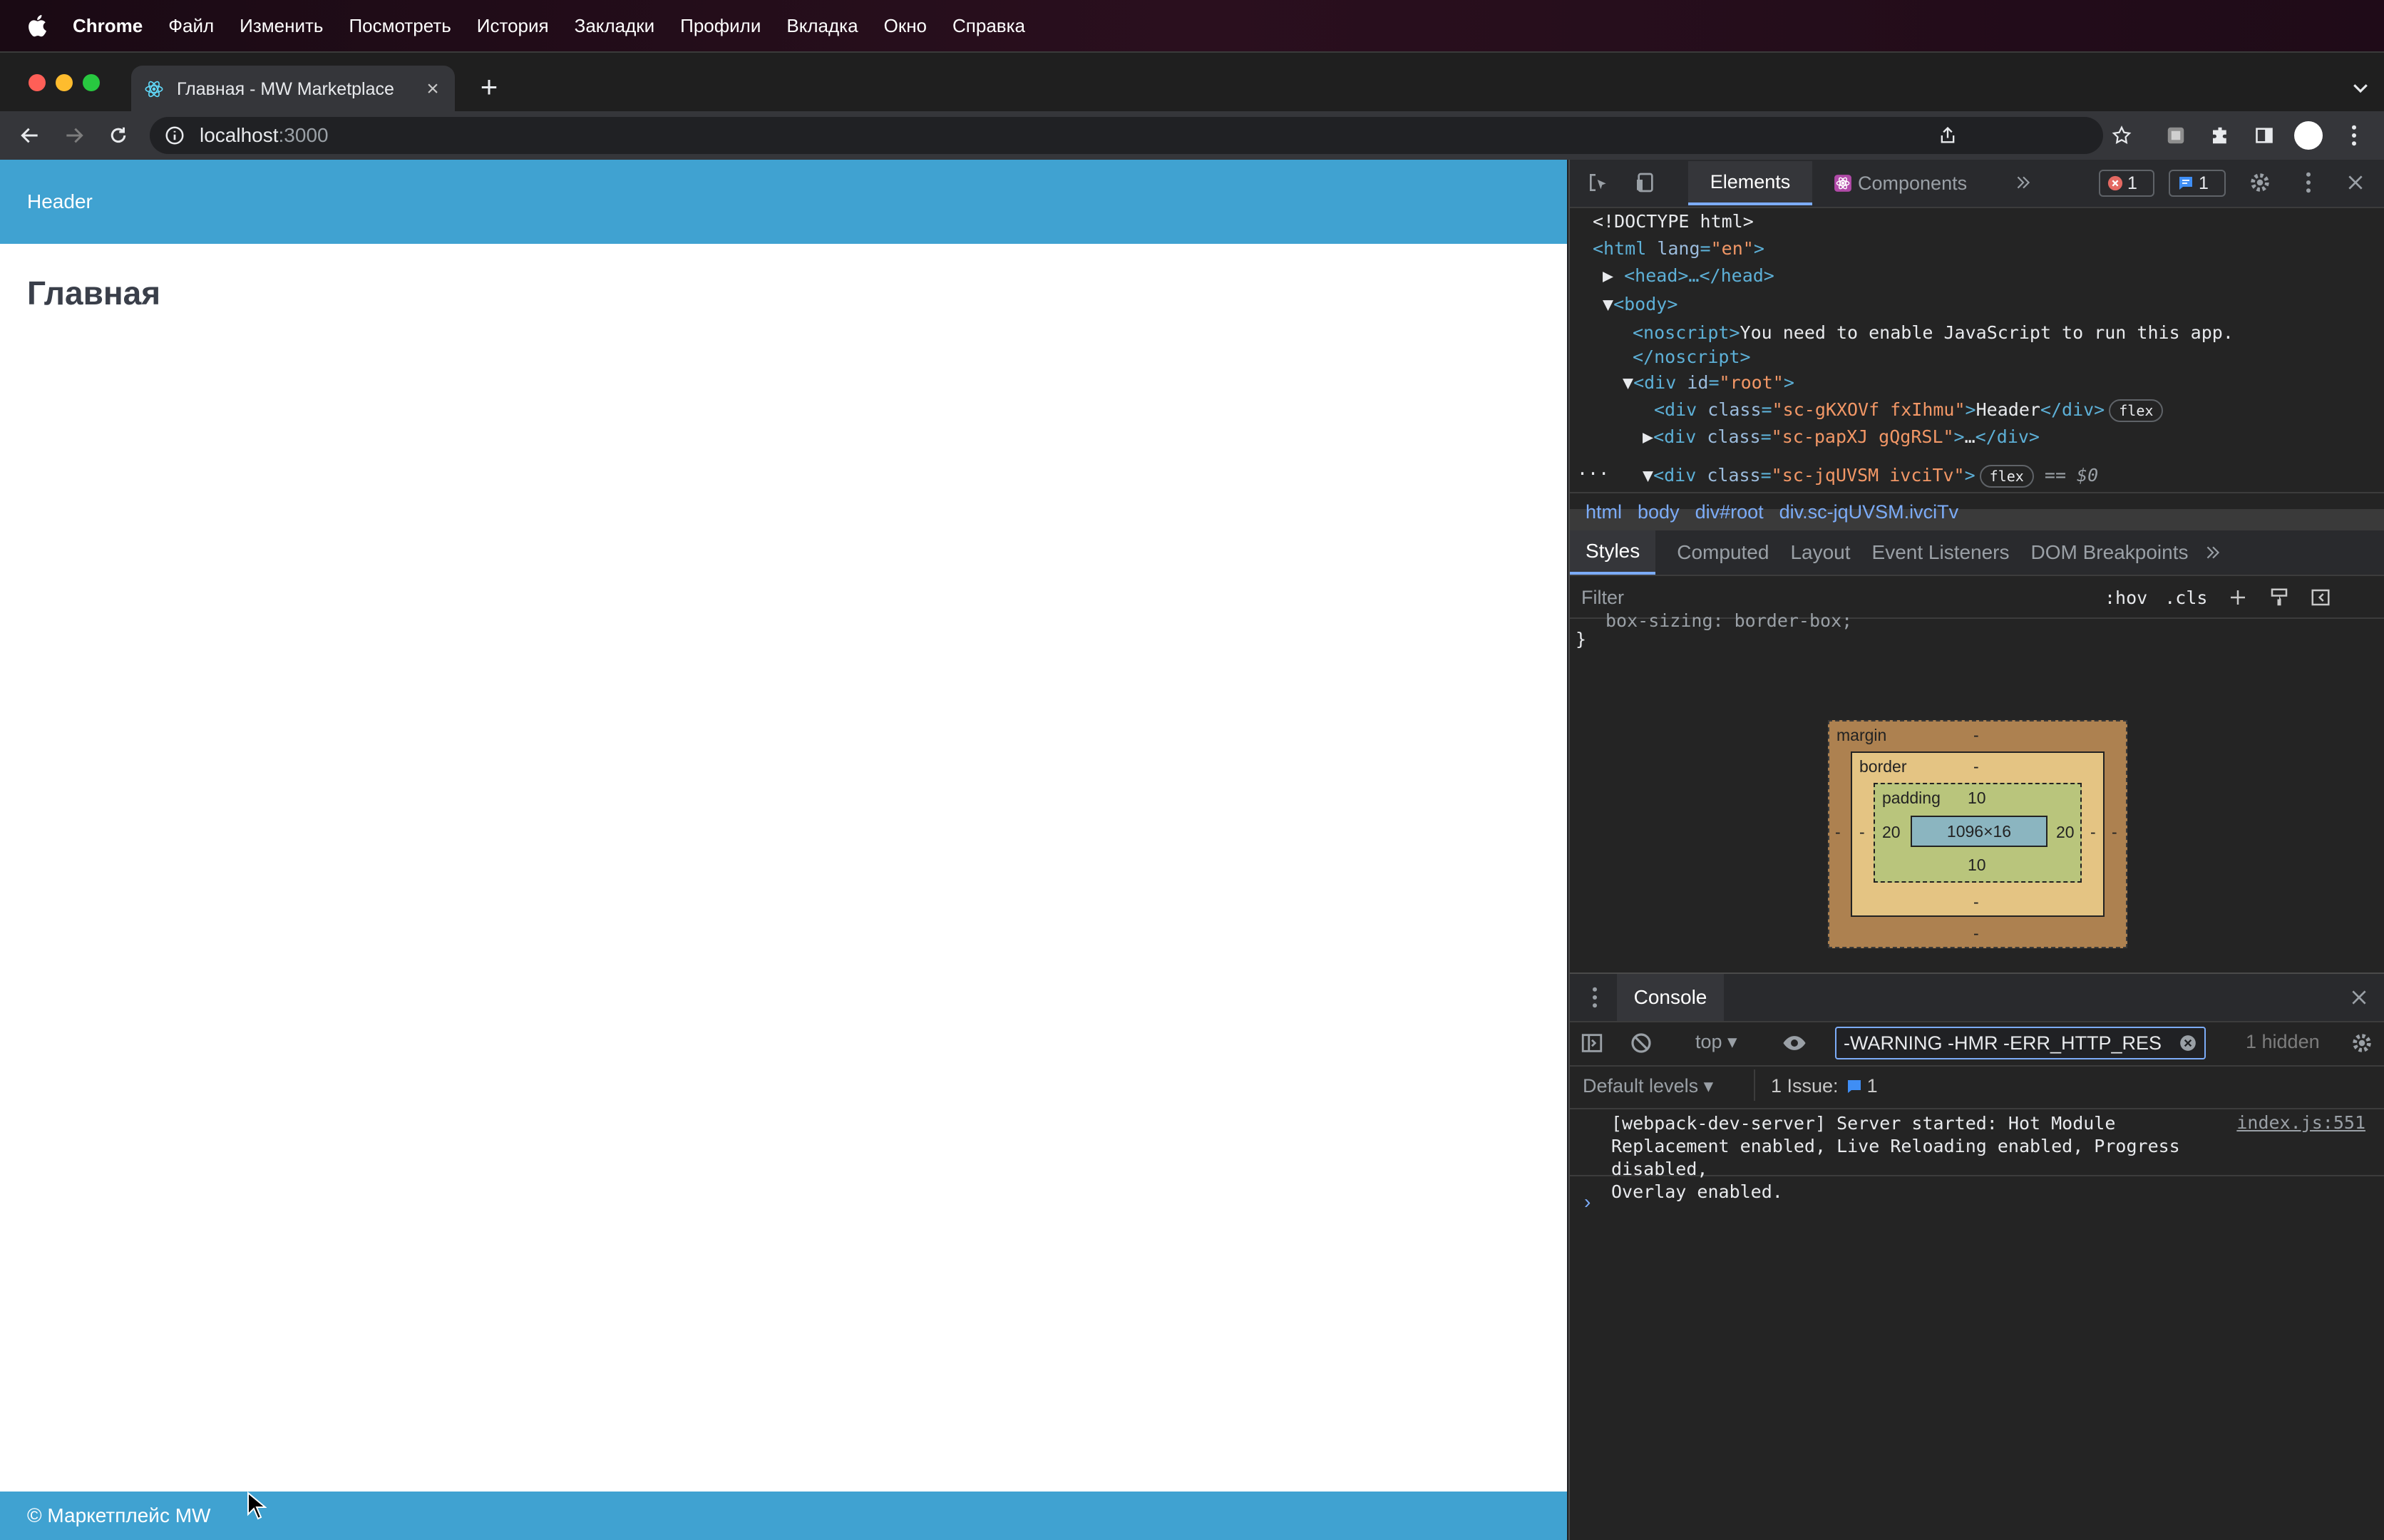  I want to click on window-close-button, so click(37, 82).